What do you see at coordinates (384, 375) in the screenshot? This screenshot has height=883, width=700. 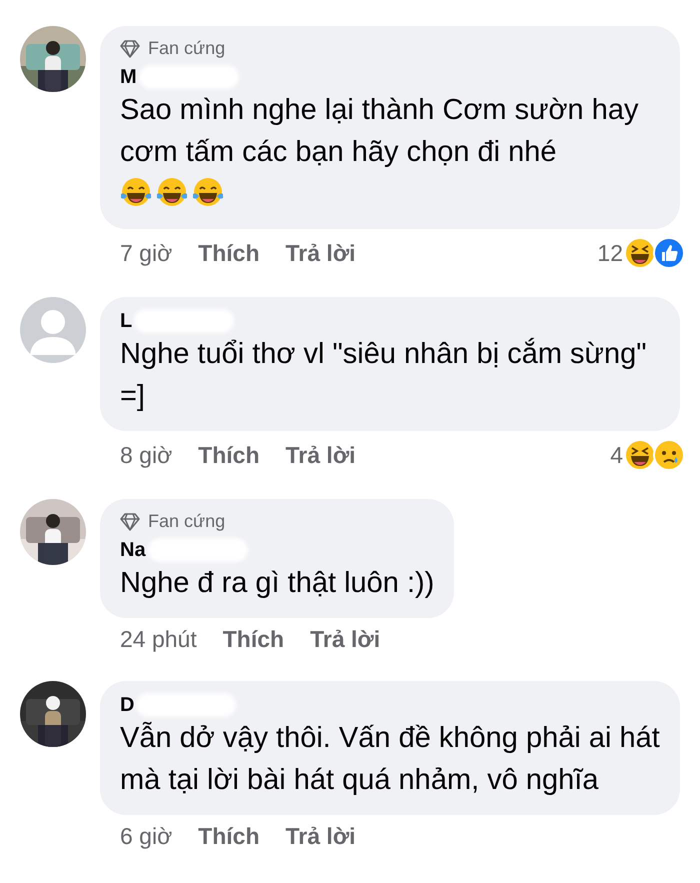 I see `comment-text: Nghe tuổi thơ vl "siêu nhân bị cắm sừng" =]` at bounding box center [384, 375].